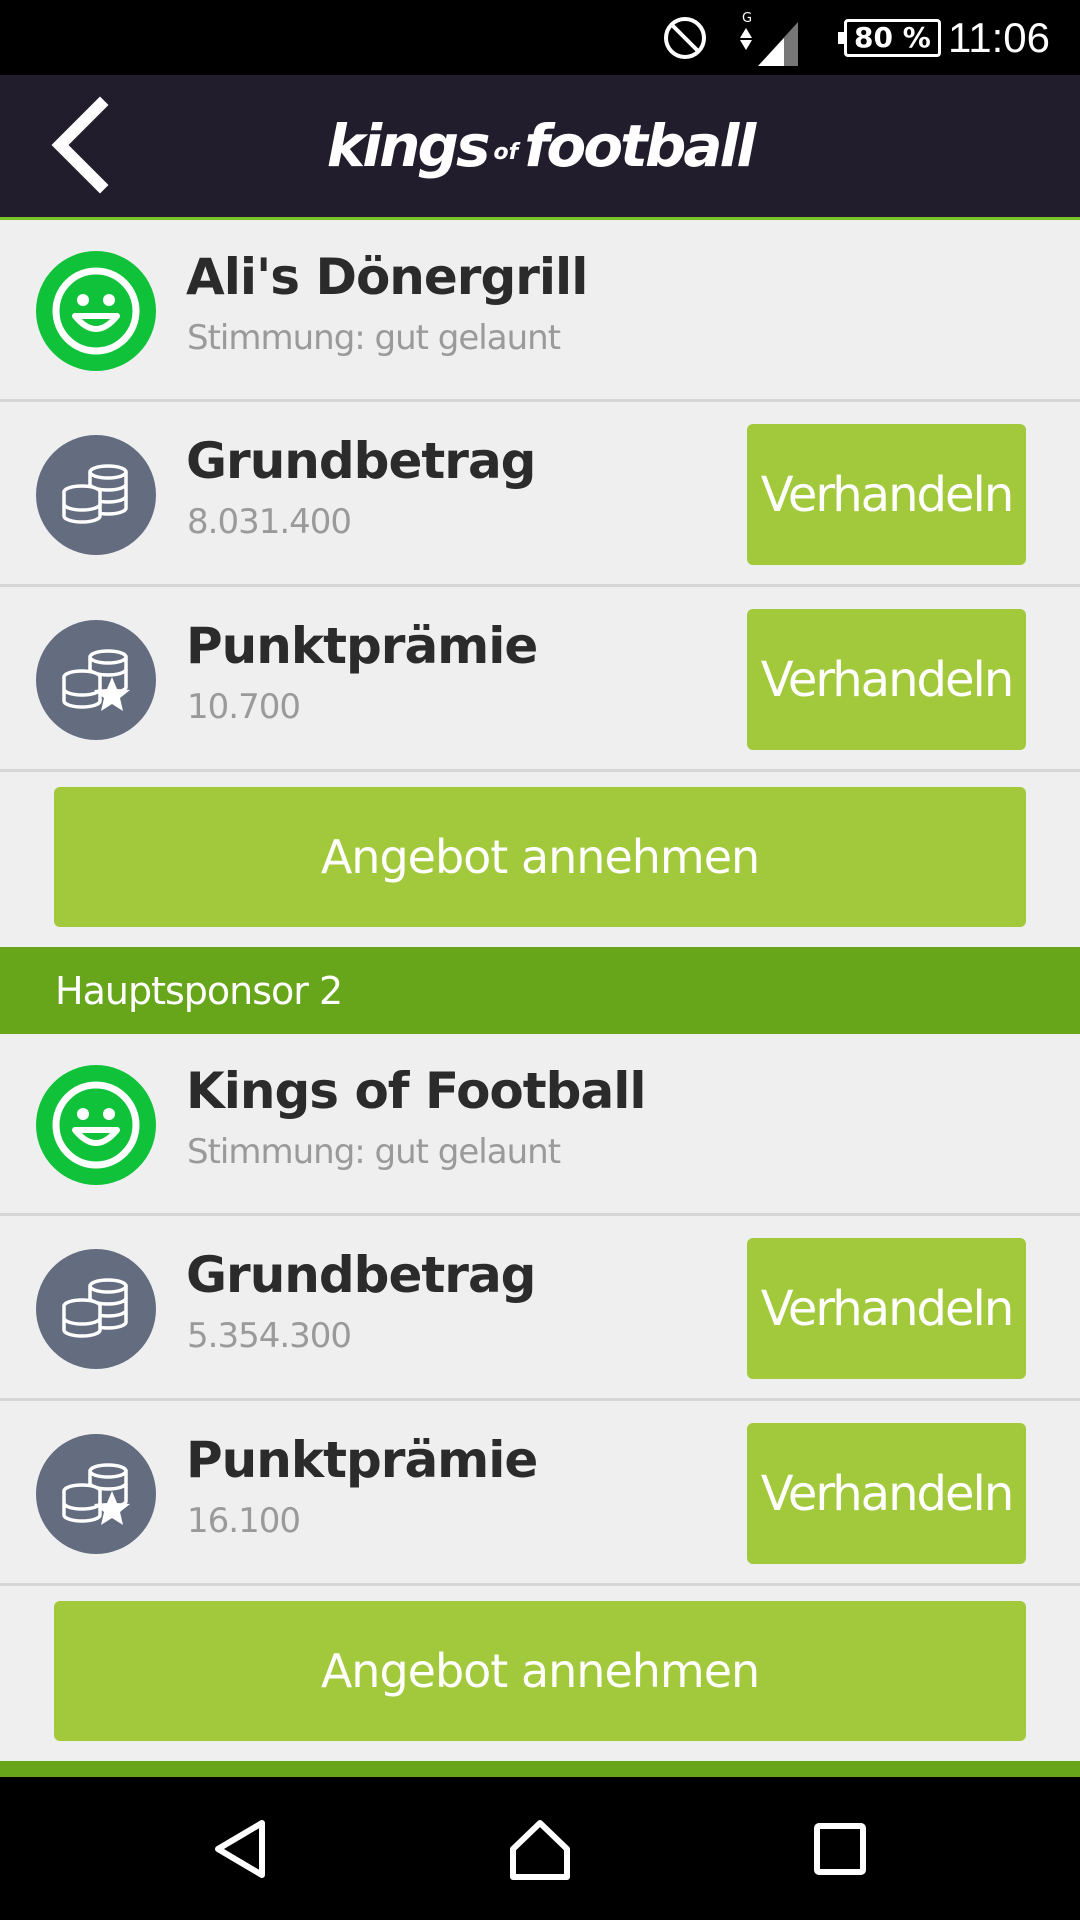 Image resolution: width=1080 pixels, height=1920 pixels. I want to click on base-amount-row: Grundbetrag 5.354.300 Verhandeln, so click(540, 1308).